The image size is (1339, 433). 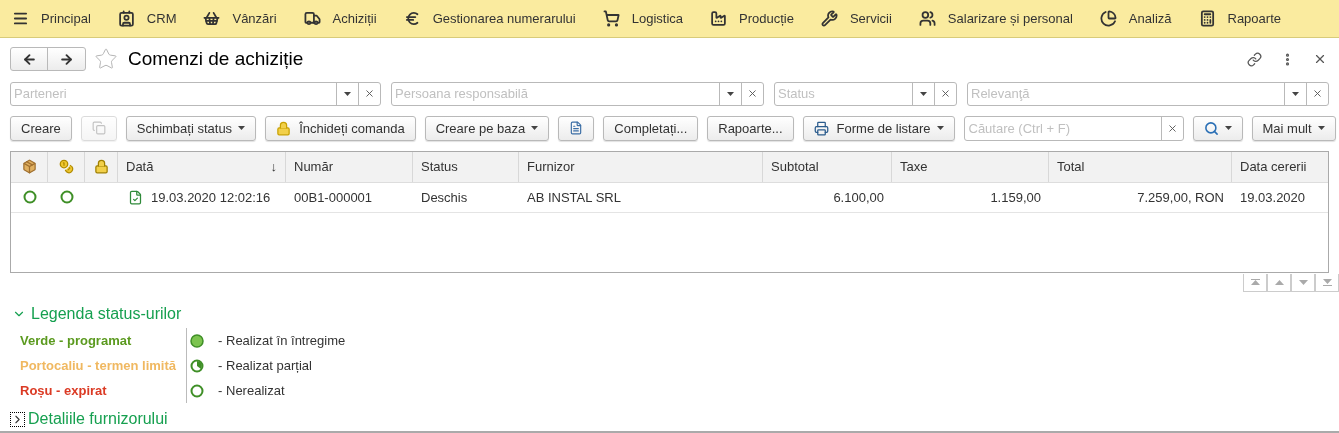 I want to click on copy-icon, so click(x=98, y=128).